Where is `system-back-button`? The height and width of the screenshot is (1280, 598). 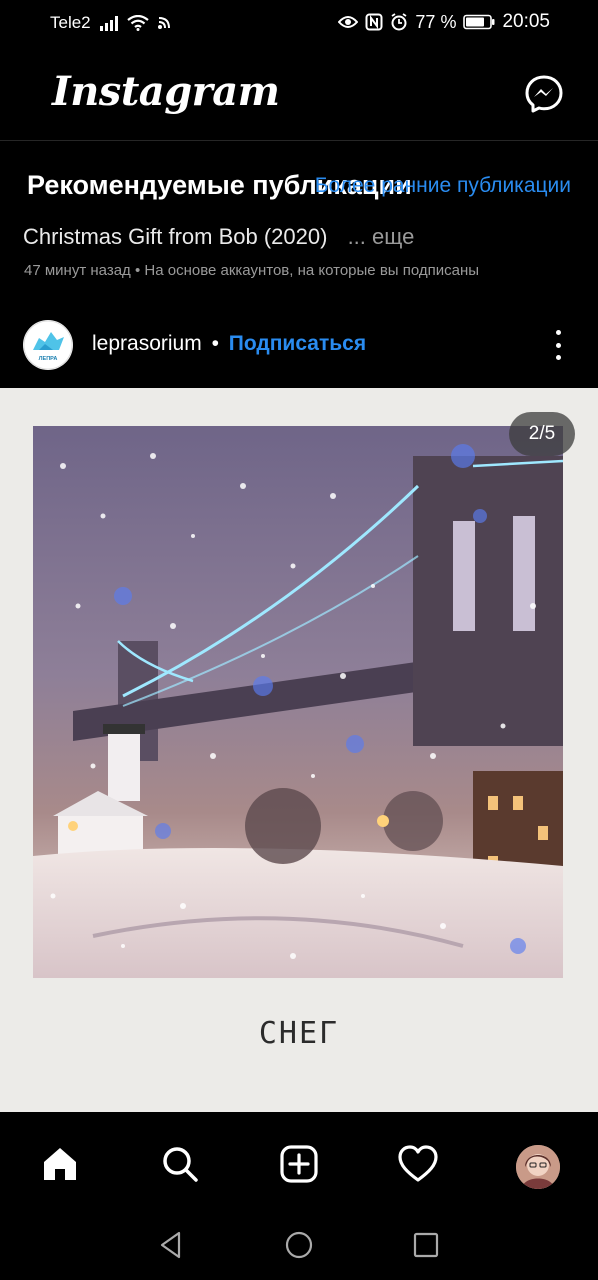
system-back-button is located at coordinates (172, 1245).